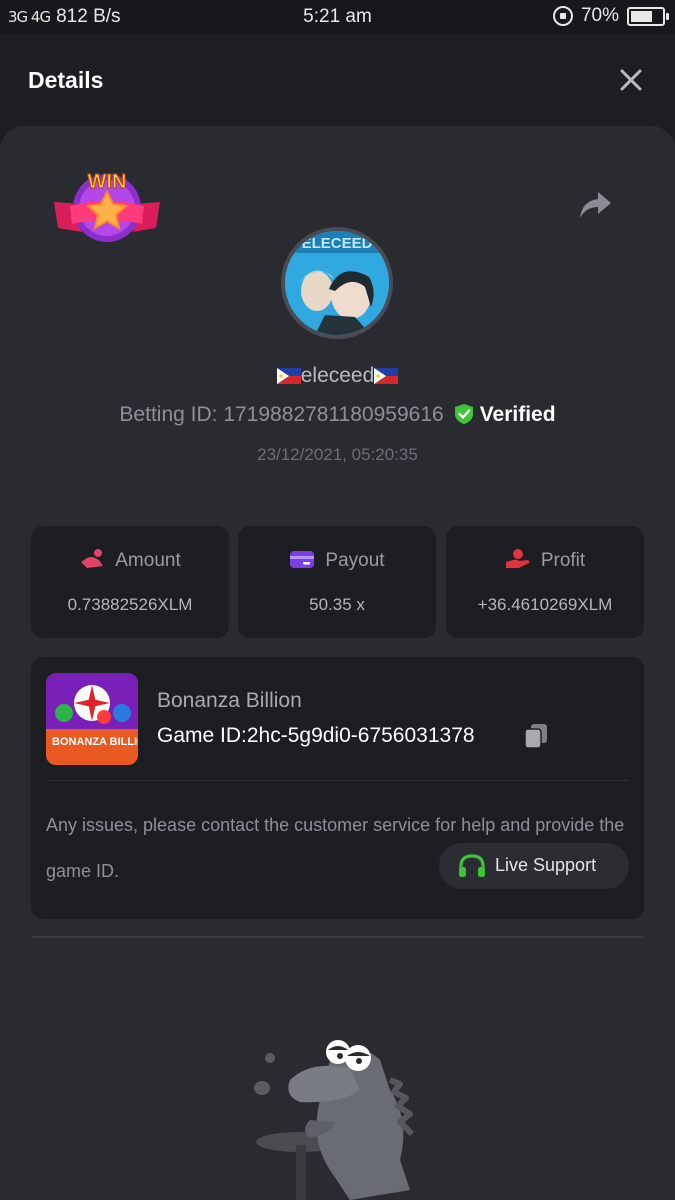  What do you see at coordinates (130, 582) in the screenshot?
I see `stat-amount: Amount 0.73882526XLM` at bounding box center [130, 582].